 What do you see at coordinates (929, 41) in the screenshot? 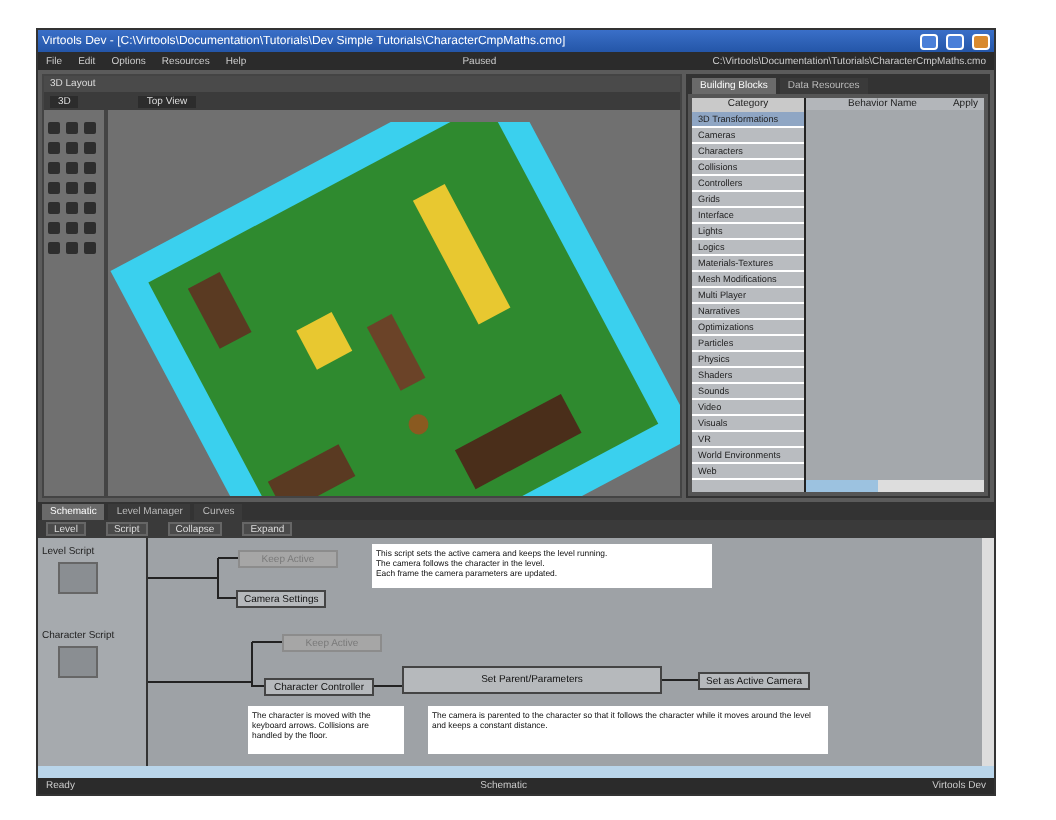
I see `minimize-button` at bounding box center [929, 41].